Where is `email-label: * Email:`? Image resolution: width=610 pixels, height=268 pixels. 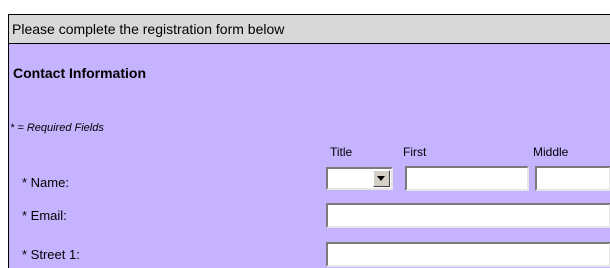
email-label: * Email: is located at coordinates (44, 215).